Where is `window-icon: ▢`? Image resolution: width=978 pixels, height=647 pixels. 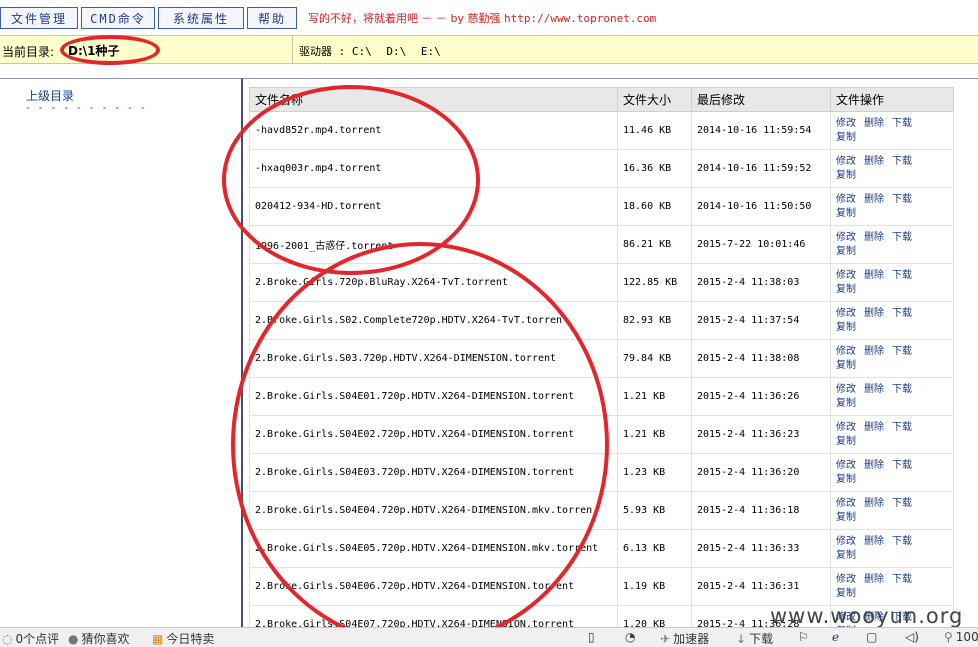
window-icon: ▢ is located at coordinates (871, 637).